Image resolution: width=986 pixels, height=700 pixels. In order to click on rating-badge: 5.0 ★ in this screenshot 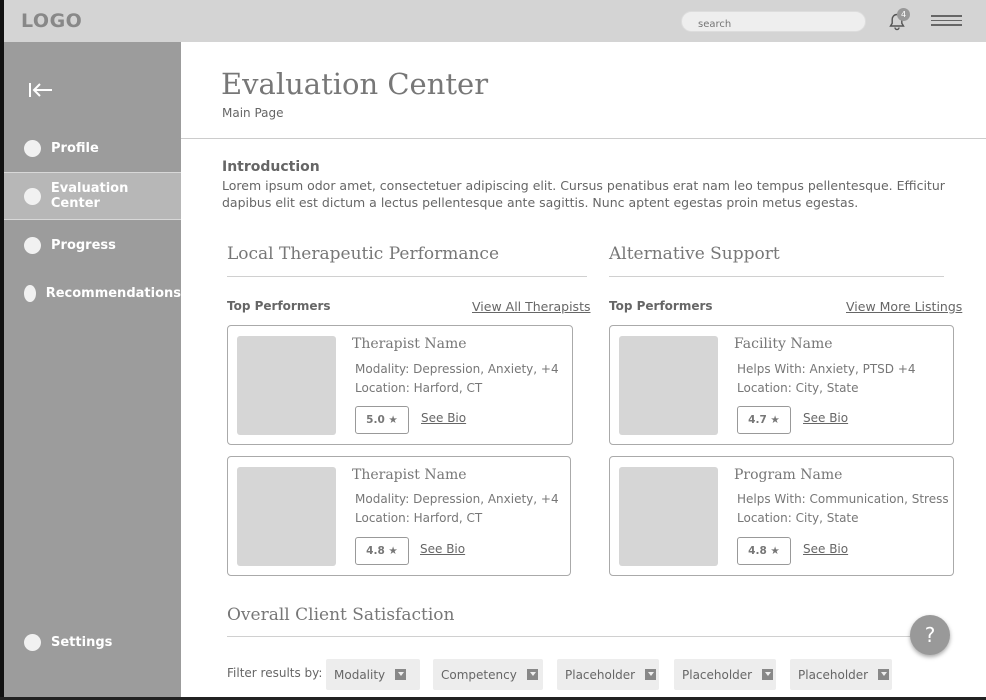, I will do `click(382, 420)`.